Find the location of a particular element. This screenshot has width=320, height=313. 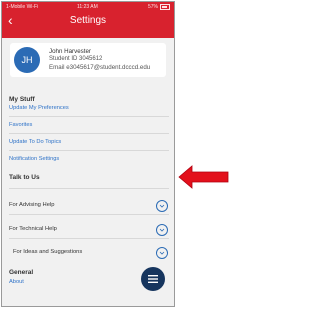

ideas-suggestions-label: For Ideas and Suggestions is located at coordinates (48, 252).